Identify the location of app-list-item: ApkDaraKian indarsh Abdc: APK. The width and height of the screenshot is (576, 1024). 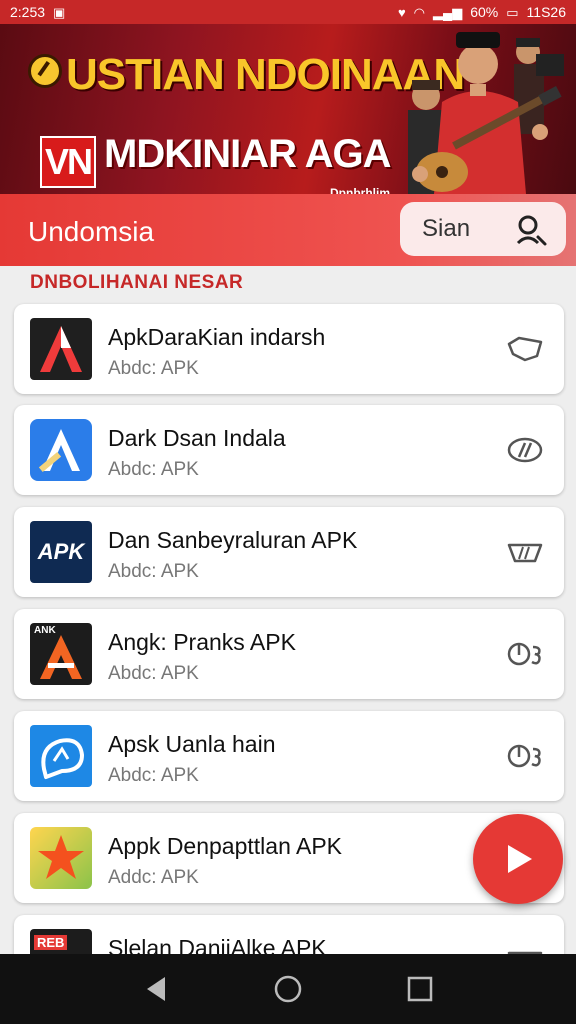
(289, 349).